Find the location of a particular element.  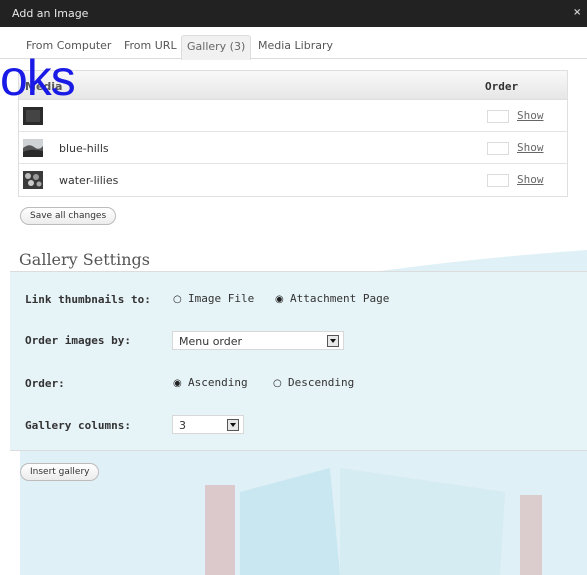

gallery-columns-label: Gallery columns: is located at coordinates (78, 425).